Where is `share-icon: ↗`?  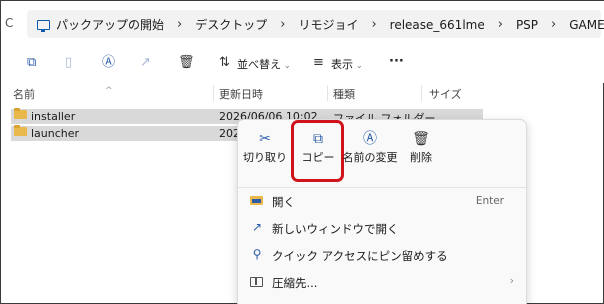
share-icon: ↗ is located at coordinates (145, 63).